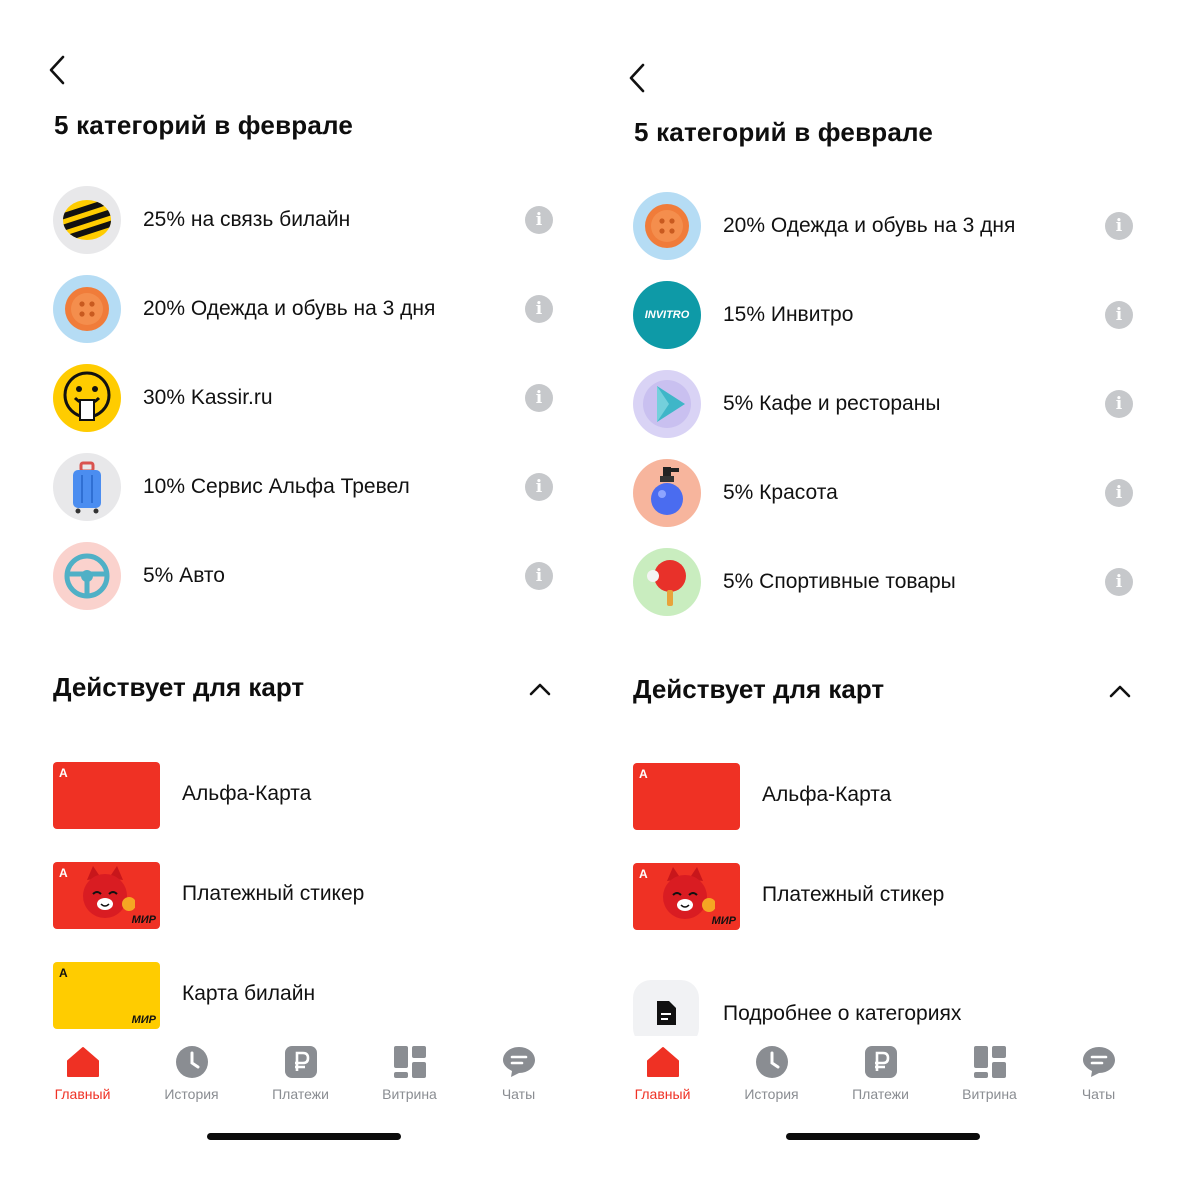 This screenshot has width=1200, height=1200. What do you see at coordinates (839, 581) in the screenshot?
I see `category-label: 5% Спортивные товары` at bounding box center [839, 581].